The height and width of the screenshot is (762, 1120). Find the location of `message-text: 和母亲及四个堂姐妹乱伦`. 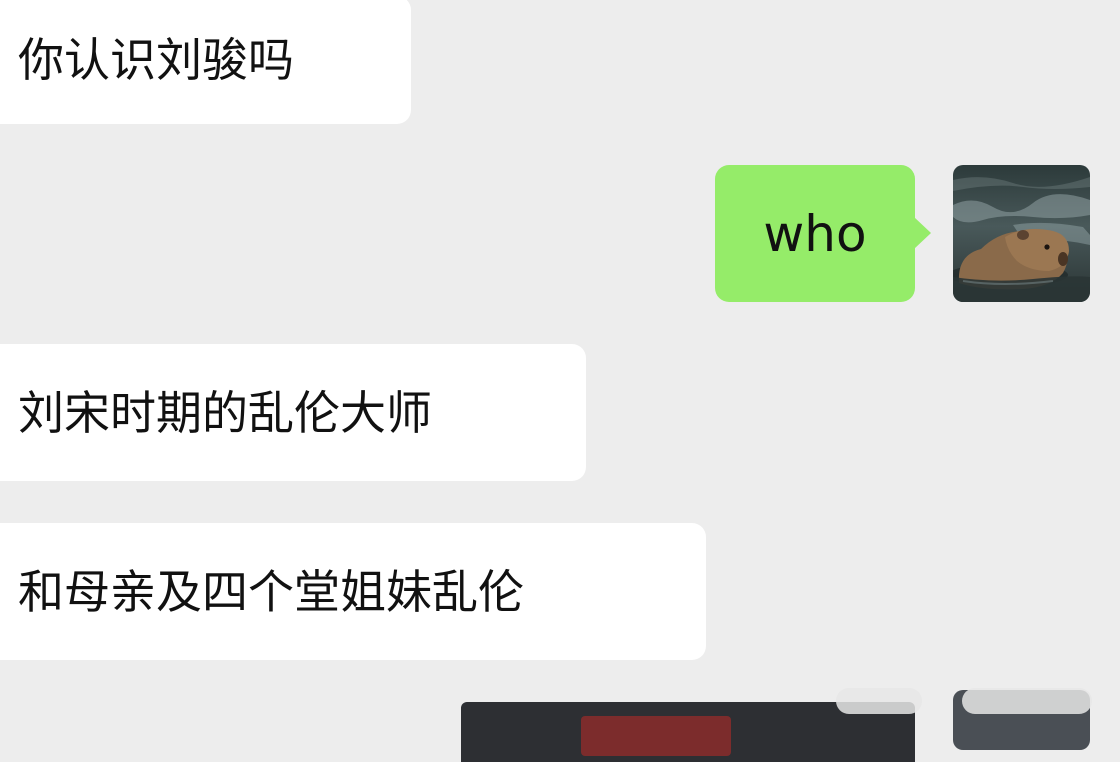

message-text: 和母亲及四个堂姐妹乱伦 is located at coordinates (271, 591).